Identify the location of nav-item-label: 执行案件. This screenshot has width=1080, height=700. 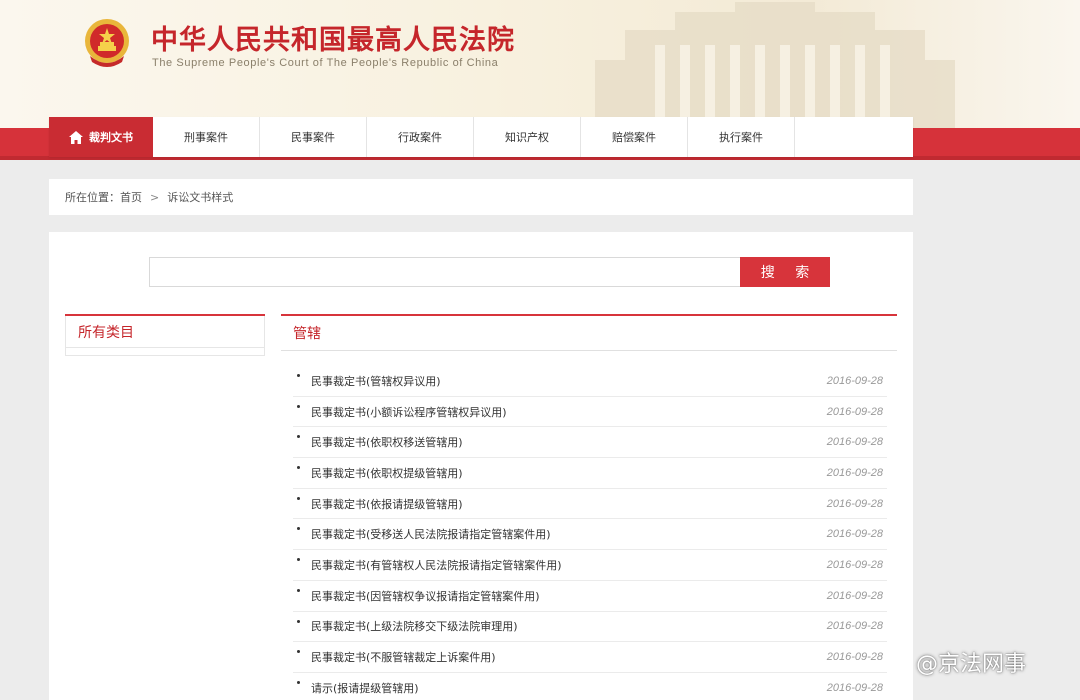
(741, 137).